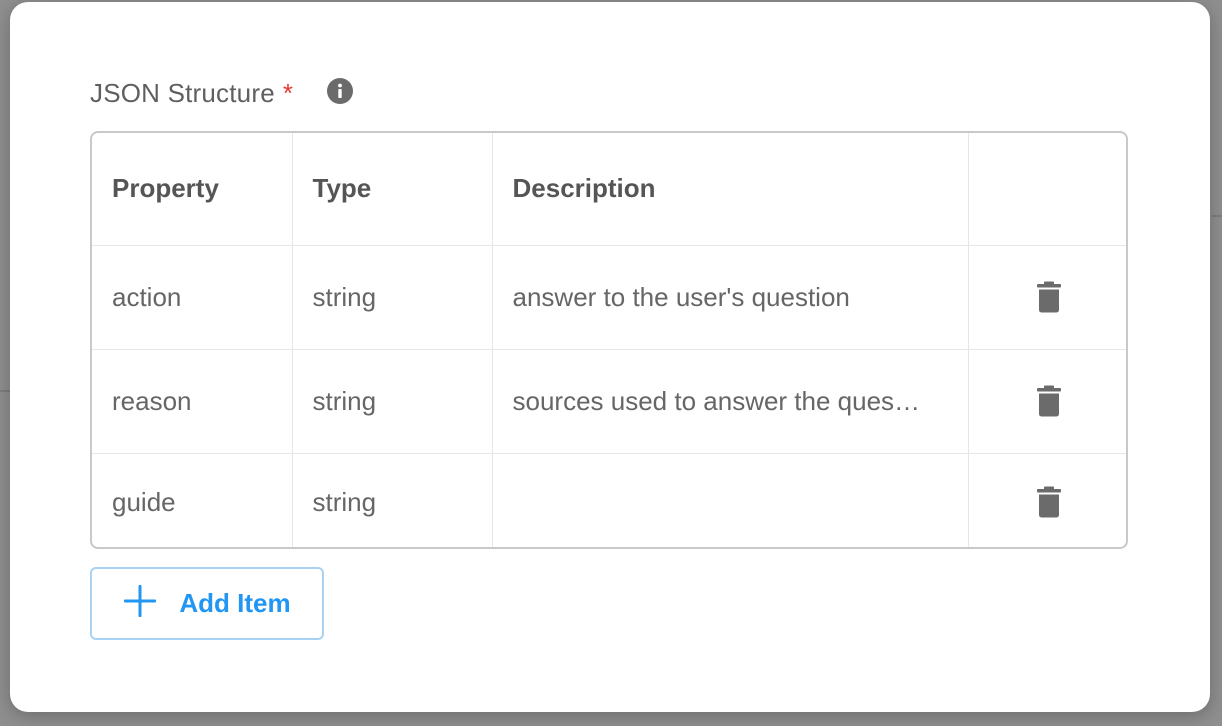 This screenshot has width=1222, height=726. What do you see at coordinates (192, 297) in the screenshot?
I see `property-cell: action` at bounding box center [192, 297].